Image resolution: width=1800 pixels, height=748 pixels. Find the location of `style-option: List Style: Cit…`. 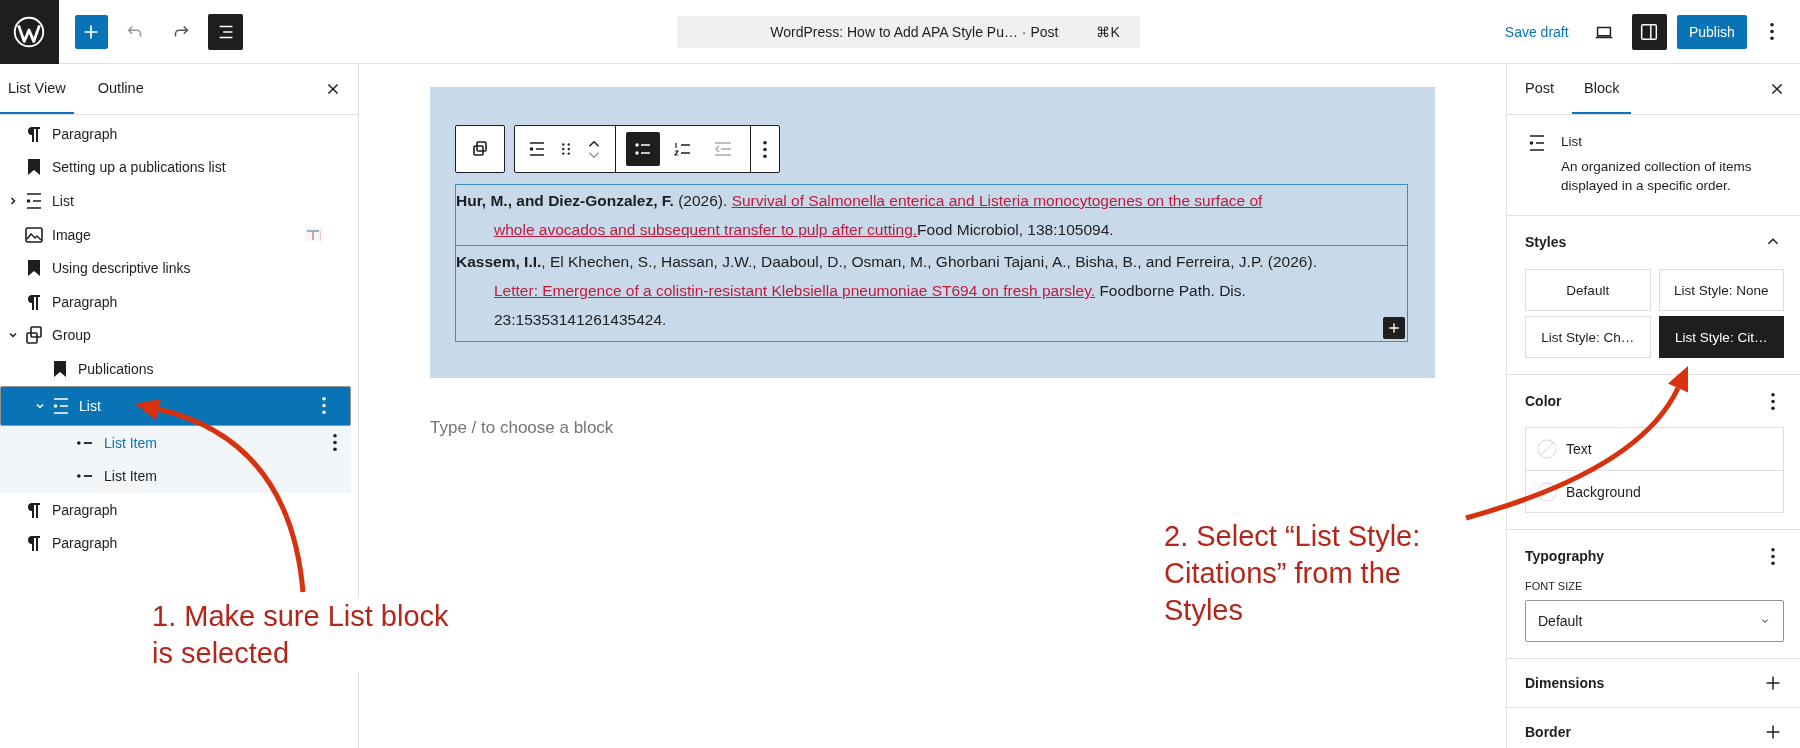

style-option: List Style: Cit… is located at coordinates (1721, 337).